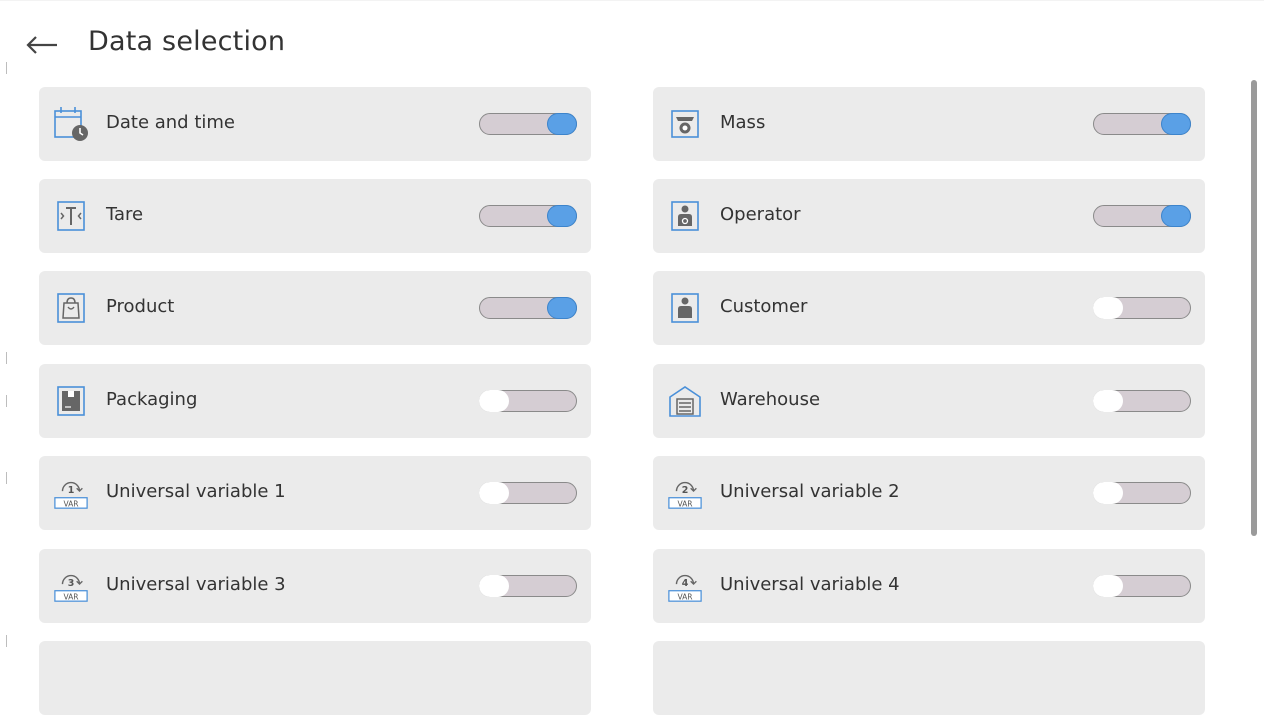  What do you see at coordinates (315, 216) in the screenshot?
I see `list-item-tare: Tare` at bounding box center [315, 216].